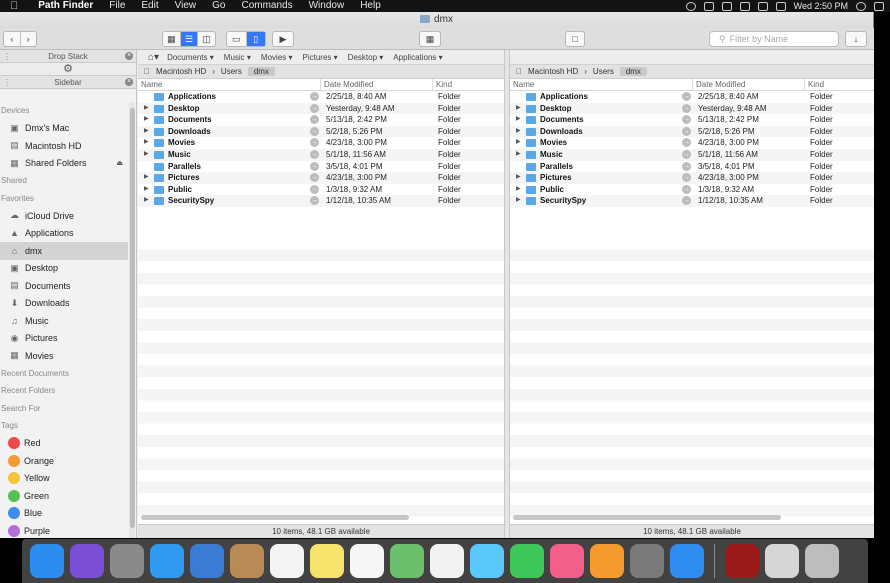  What do you see at coordinates (153, 57) in the screenshot?
I see `home-menu-icon: ⌂▾` at bounding box center [153, 57].